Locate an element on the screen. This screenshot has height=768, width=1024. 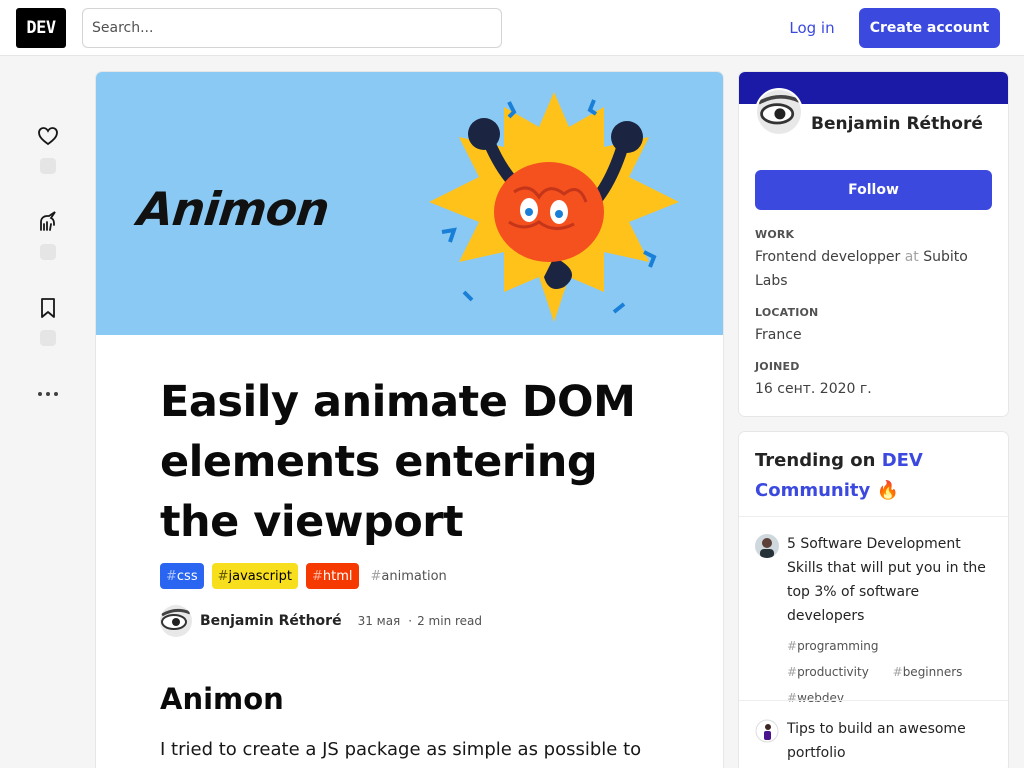
joined-value: 16 сент. 2020 г. is located at coordinates (813, 389).